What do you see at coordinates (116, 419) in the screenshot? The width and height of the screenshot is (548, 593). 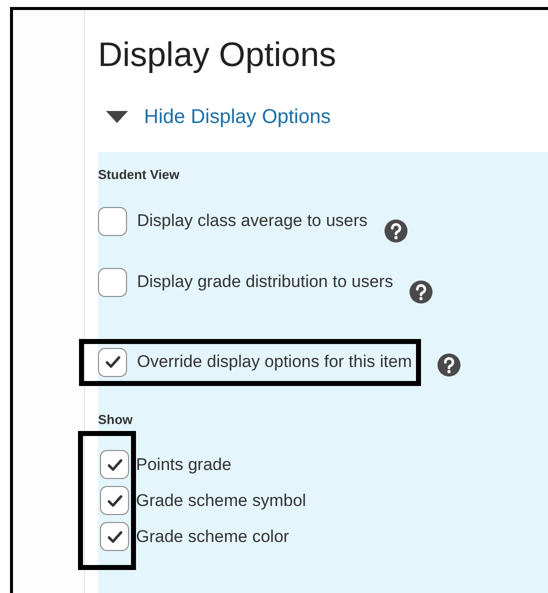 I see `section-heading: Show` at bounding box center [116, 419].